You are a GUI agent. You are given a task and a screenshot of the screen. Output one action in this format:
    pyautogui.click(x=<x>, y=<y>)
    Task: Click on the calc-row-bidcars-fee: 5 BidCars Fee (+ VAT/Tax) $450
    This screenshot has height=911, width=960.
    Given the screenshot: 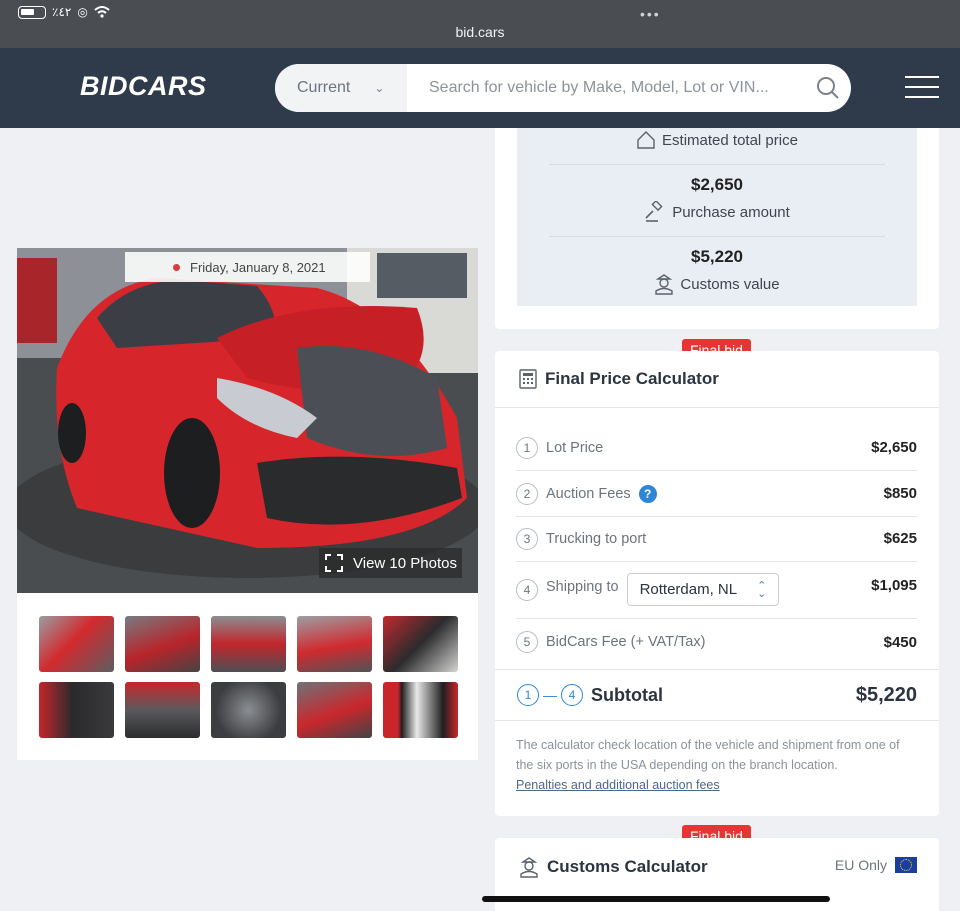 What is the action you would take?
    pyautogui.click(x=716, y=642)
    